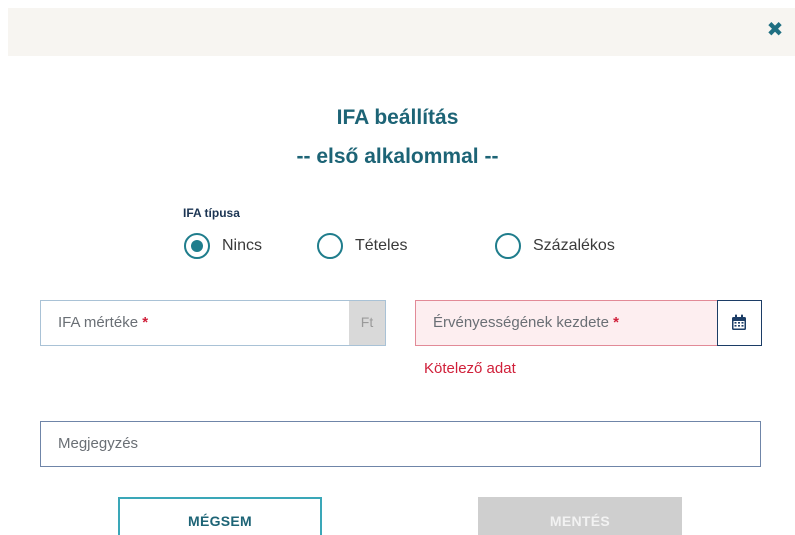 The width and height of the screenshot is (795, 535). What do you see at coordinates (367, 323) in the screenshot?
I see `currency-suffix: Ft` at bounding box center [367, 323].